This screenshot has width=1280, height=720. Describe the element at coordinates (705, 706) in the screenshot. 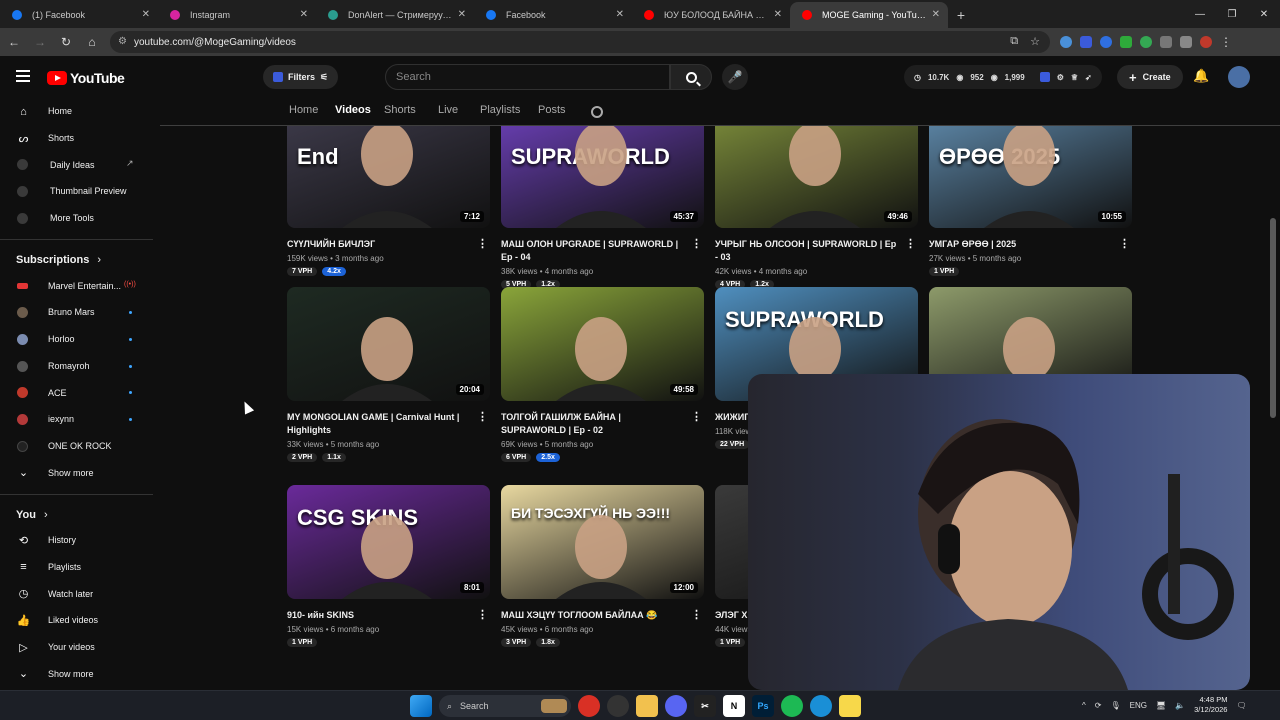

I see `capcut-icon: ✂` at that location.